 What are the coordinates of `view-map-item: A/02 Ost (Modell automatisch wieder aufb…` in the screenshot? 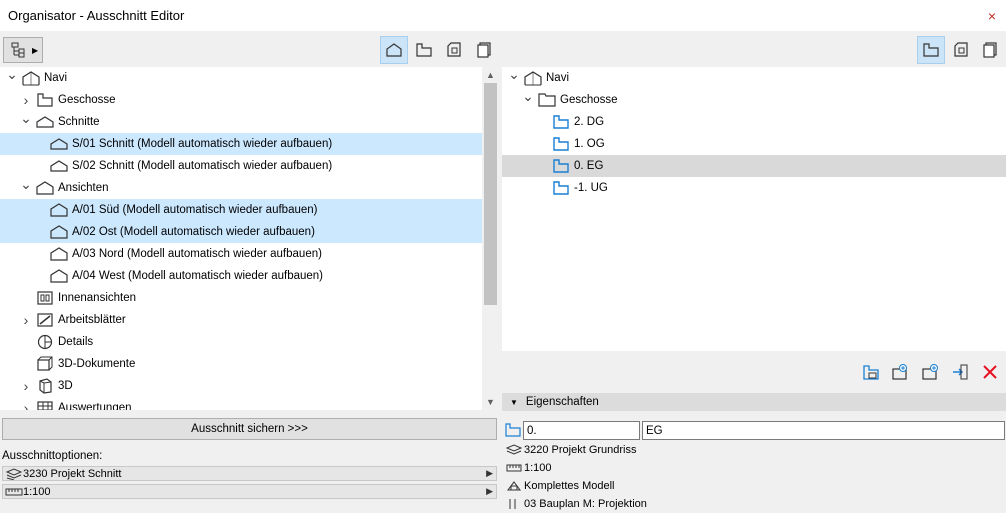 It's located at (241, 232).